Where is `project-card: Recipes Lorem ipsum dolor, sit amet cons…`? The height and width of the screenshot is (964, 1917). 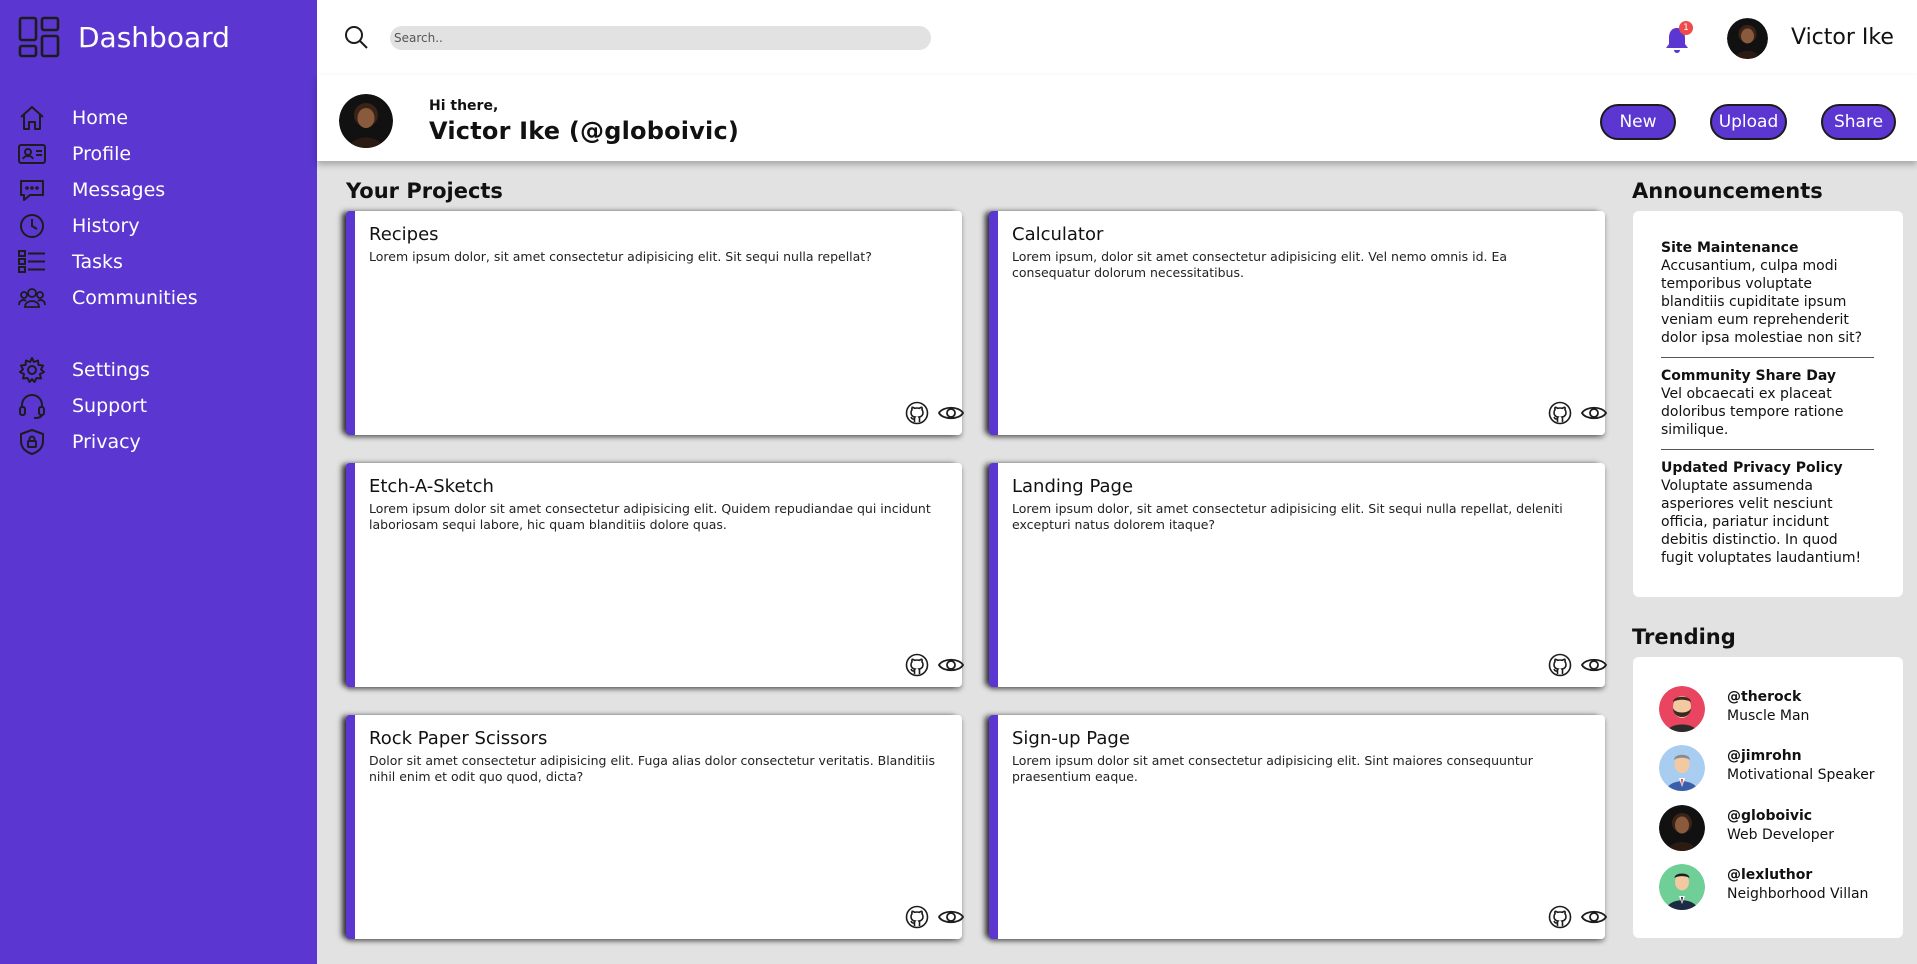 project-card: Recipes Lorem ipsum dolor, sit amet cons… is located at coordinates (655, 323).